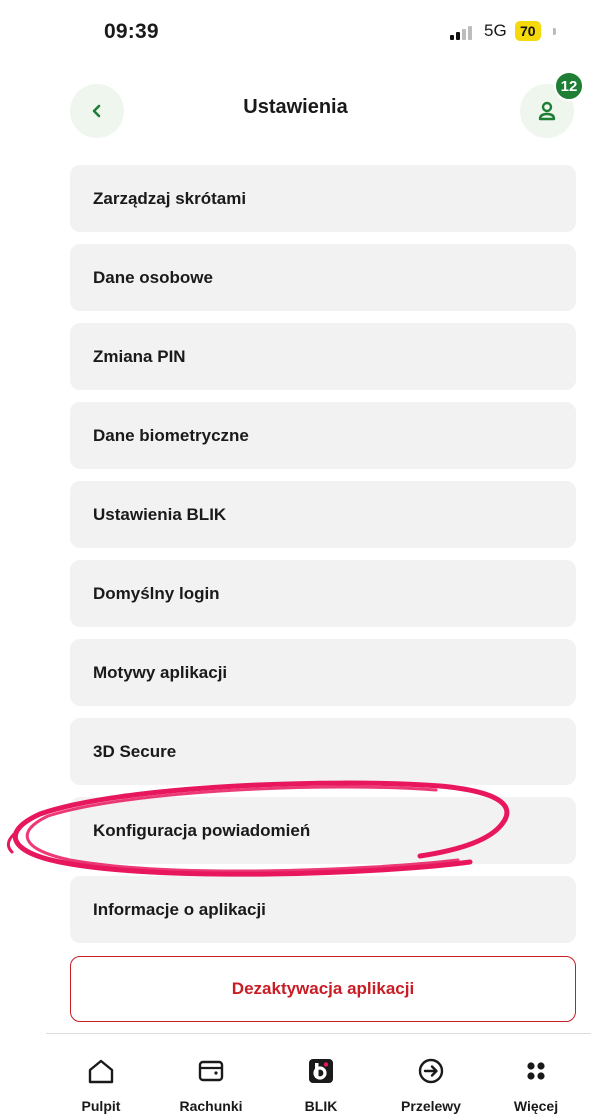 The height and width of the screenshot is (1115, 591). Describe the element at coordinates (101, 1106) in the screenshot. I see `nav-label-pulpit: Pulpit` at that location.